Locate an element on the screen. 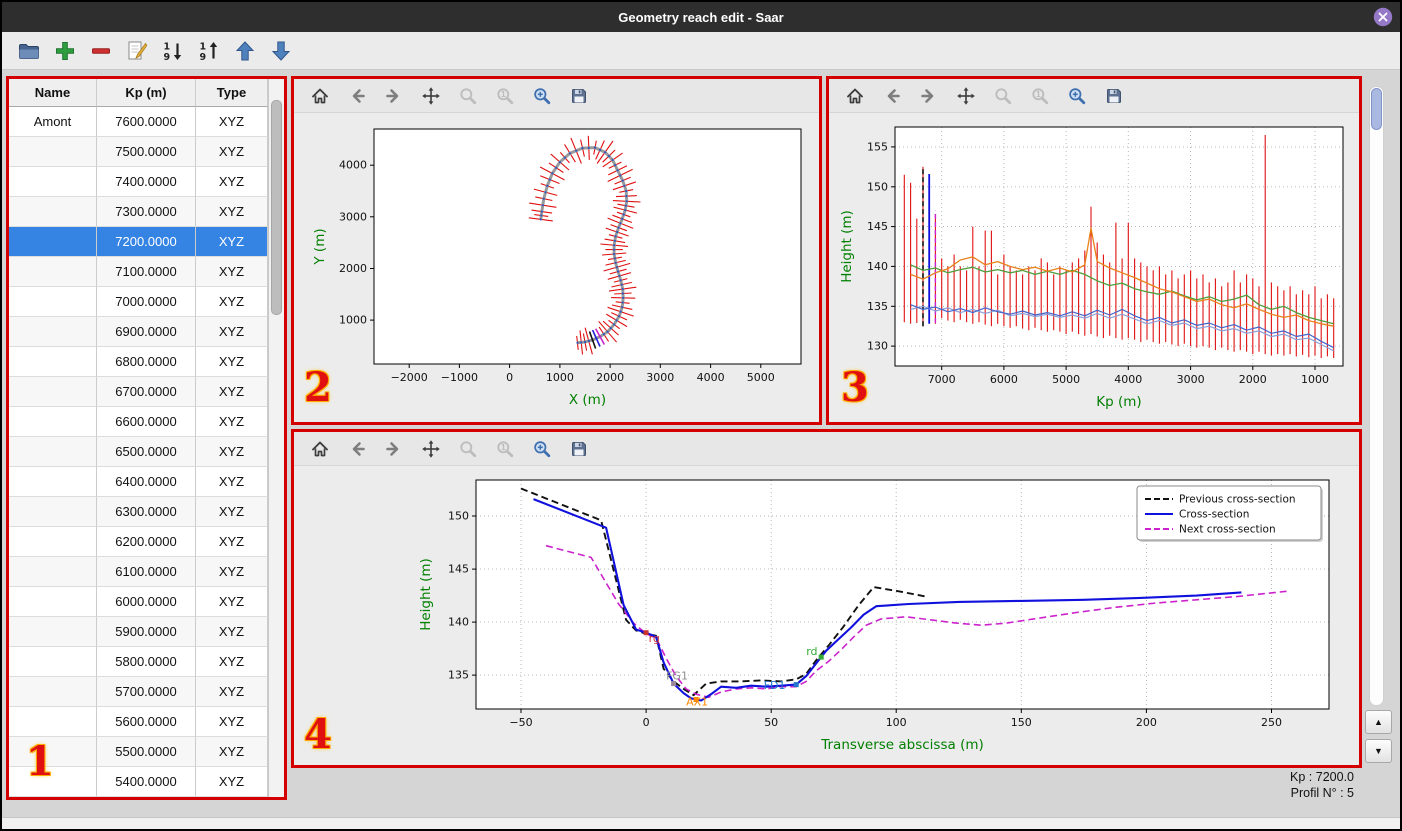 This screenshot has width=1402, height=831. table-scrollbar is located at coordinates (276, 438).